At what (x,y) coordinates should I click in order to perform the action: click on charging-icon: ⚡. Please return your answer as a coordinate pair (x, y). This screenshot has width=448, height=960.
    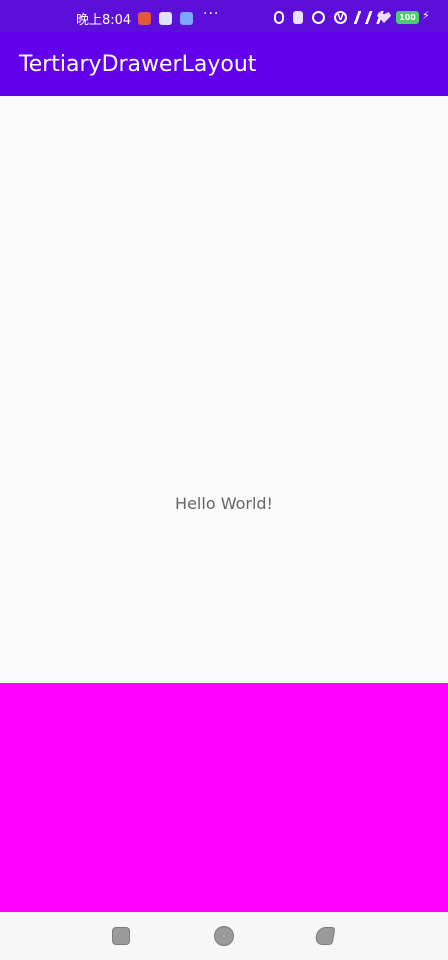
    Looking at the image, I should click on (426, 15).